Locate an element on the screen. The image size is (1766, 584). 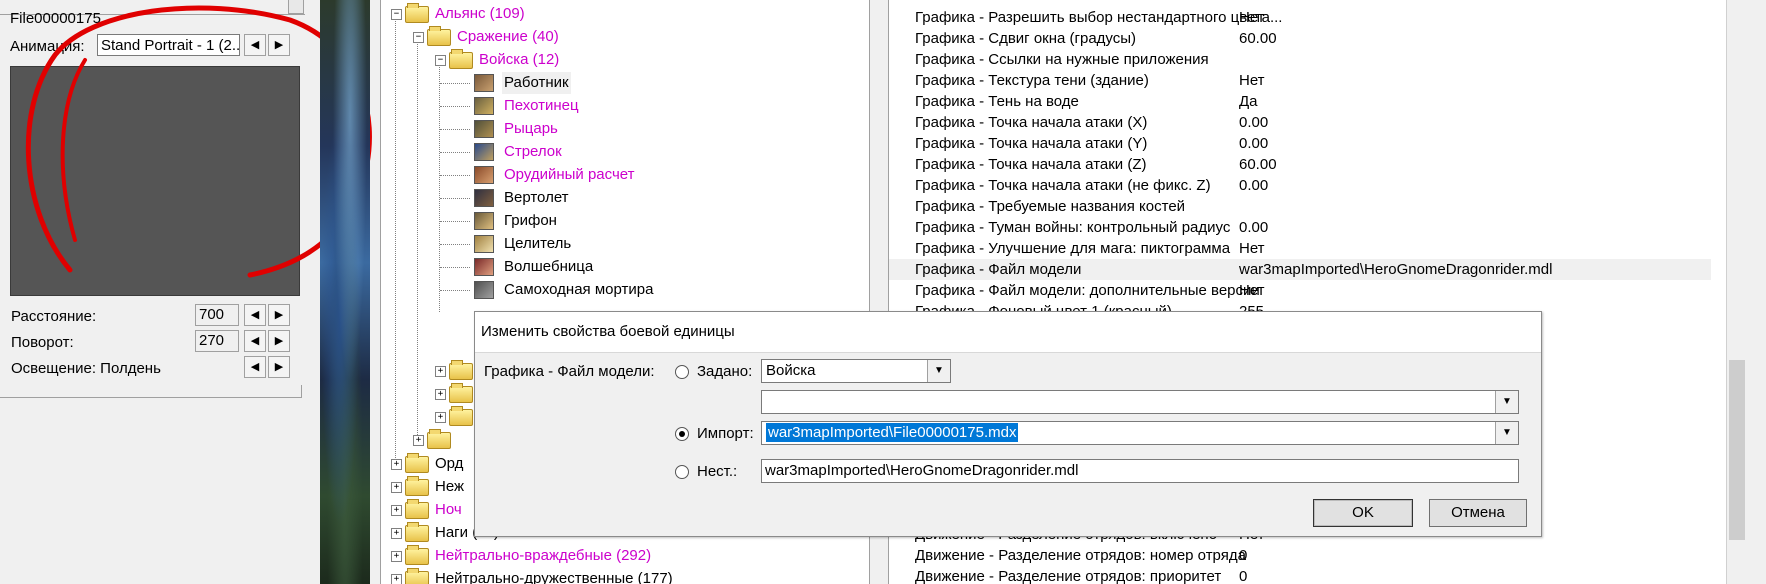
tree-node-label: Сражение (40) is located at coordinates (508, 36).